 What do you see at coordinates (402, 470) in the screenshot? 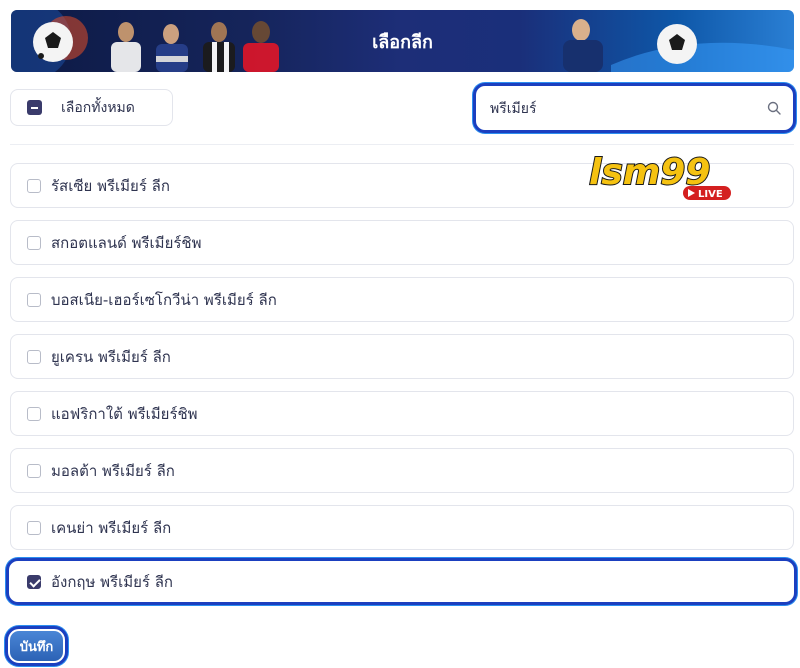
I see `league-item-malta: มอลต้า พรีเมียร์ ลีก` at bounding box center [402, 470].